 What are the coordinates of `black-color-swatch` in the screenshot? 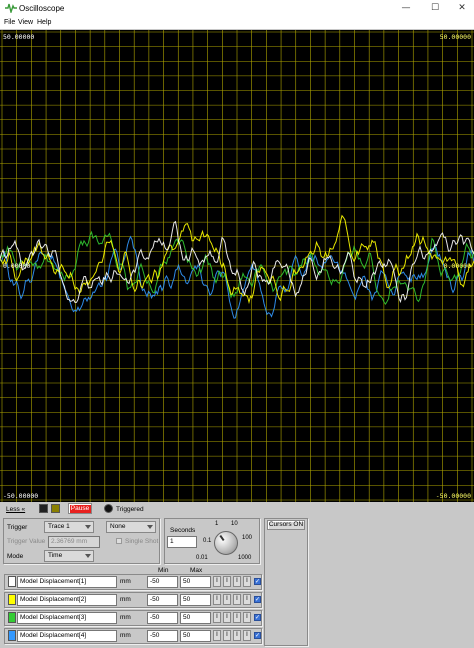 It's located at (43, 508).